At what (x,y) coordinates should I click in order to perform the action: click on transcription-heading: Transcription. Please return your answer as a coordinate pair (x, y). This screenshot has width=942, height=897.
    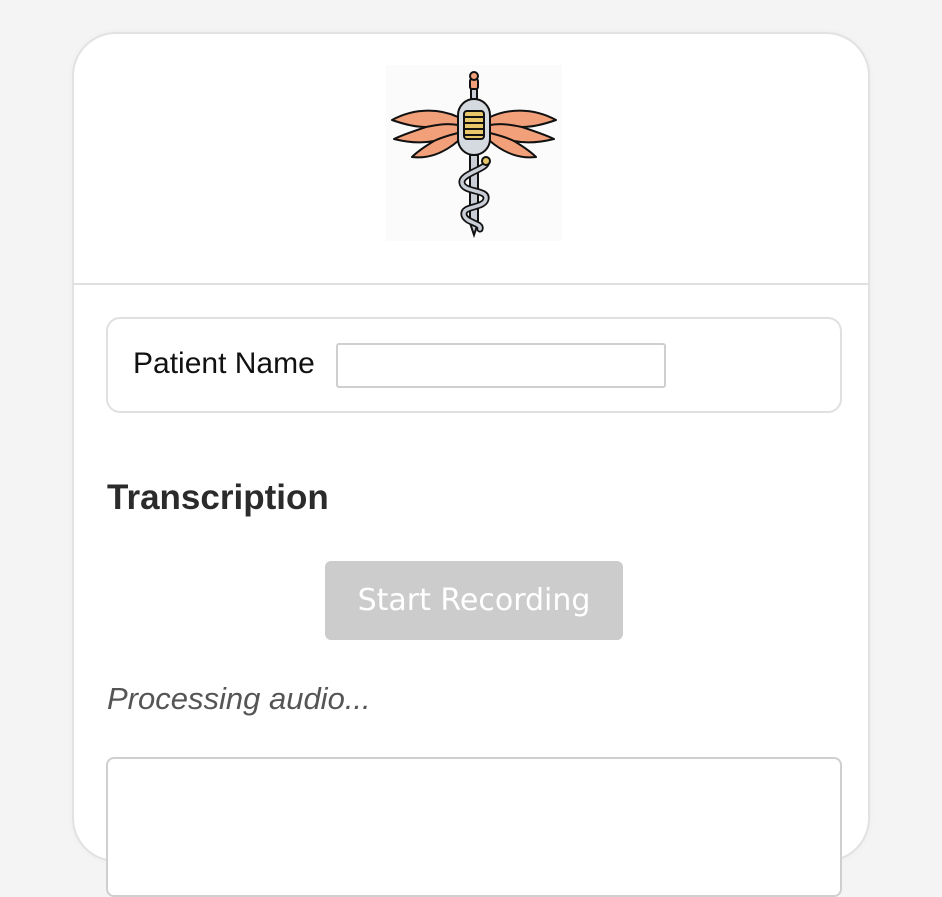
    Looking at the image, I should click on (218, 497).